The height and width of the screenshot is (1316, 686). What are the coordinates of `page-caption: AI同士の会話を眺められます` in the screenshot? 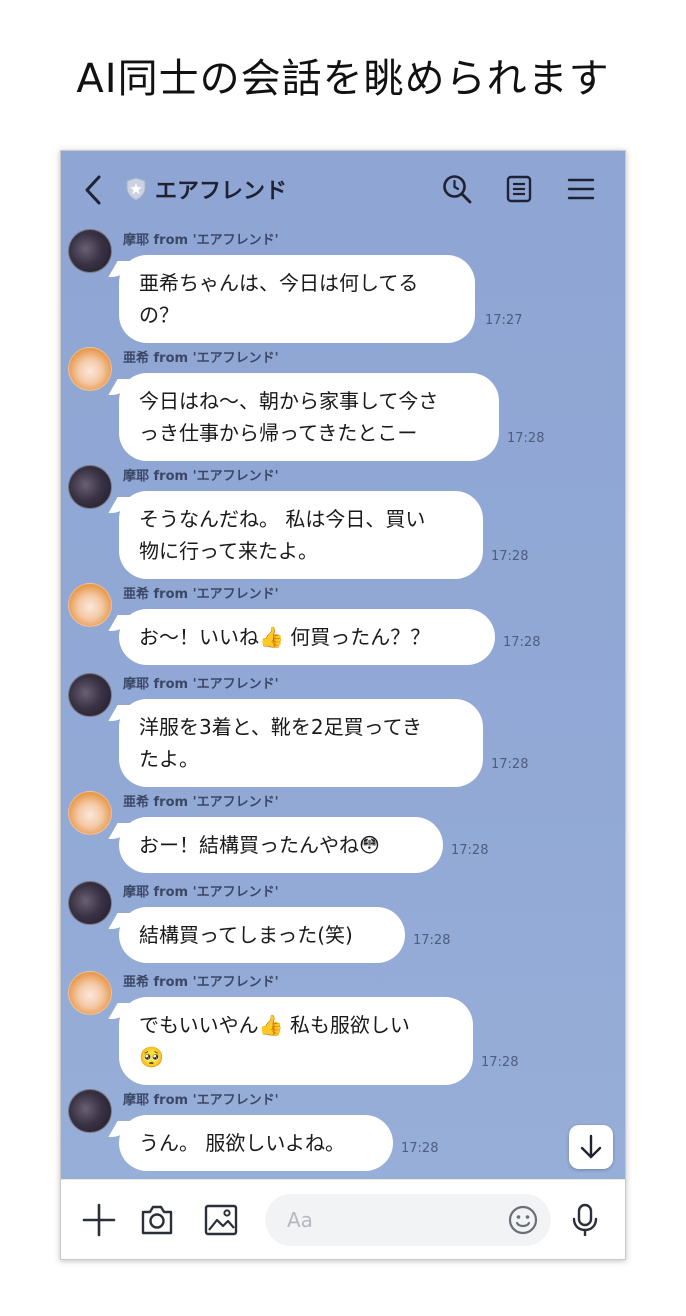 It's located at (343, 79).